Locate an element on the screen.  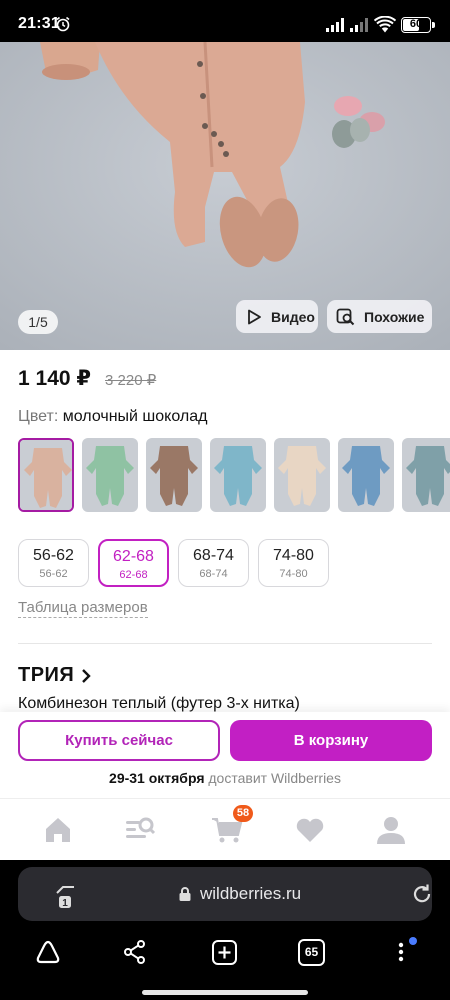
color-label: Цвет: is located at coordinates (38, 416).